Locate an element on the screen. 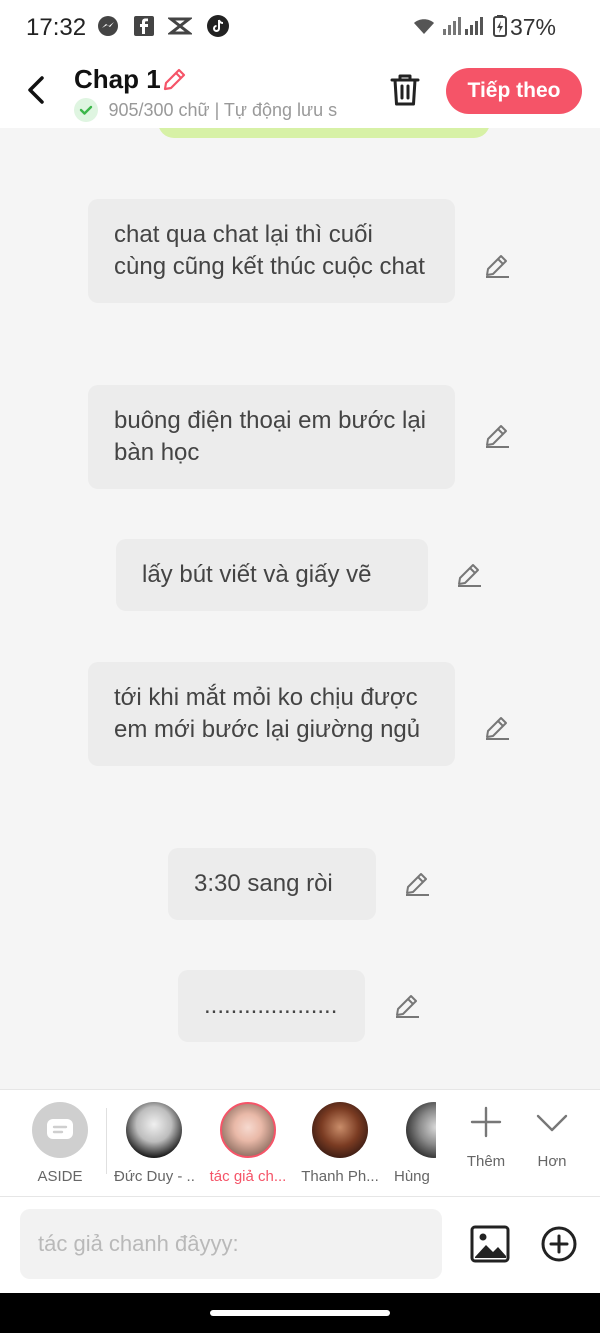 This screenshot has width=600, height=1333. trash-icon is located at coordinates (405, 90).